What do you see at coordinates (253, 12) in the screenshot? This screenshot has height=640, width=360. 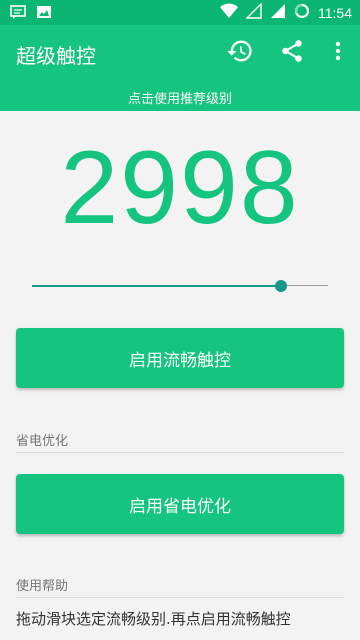 I see `signal-empty-icon` at bounding box center [253, 12].